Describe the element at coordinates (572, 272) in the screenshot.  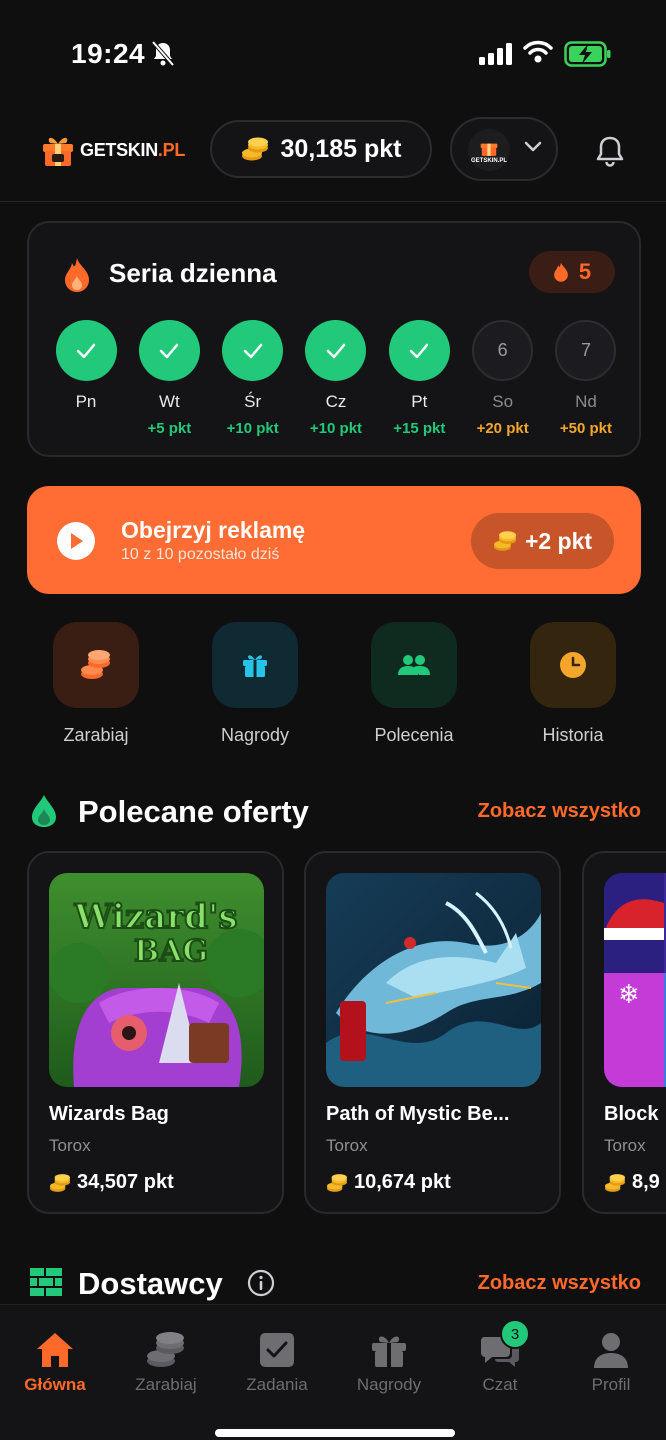
I see `streak-count-badge: 5` at that location.